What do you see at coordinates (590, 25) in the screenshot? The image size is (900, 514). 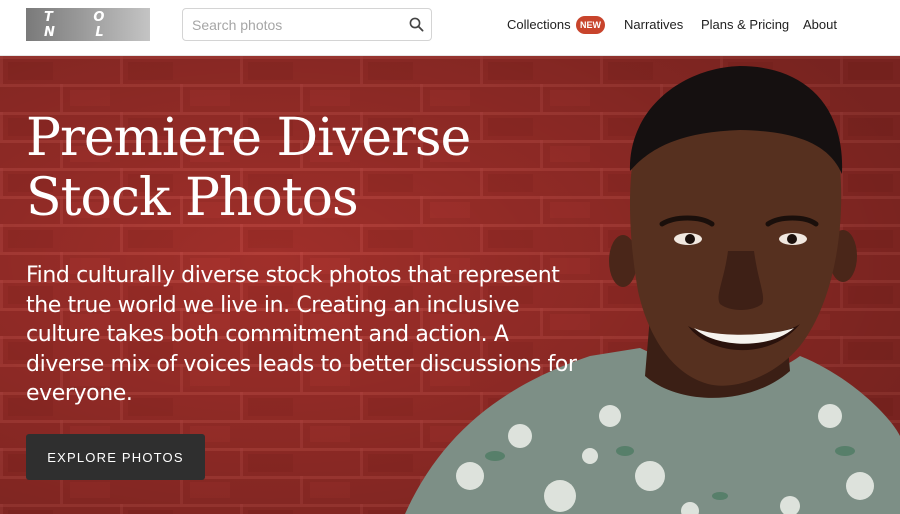 I see `new-badge: NEW` at bounding box center [590, 25].